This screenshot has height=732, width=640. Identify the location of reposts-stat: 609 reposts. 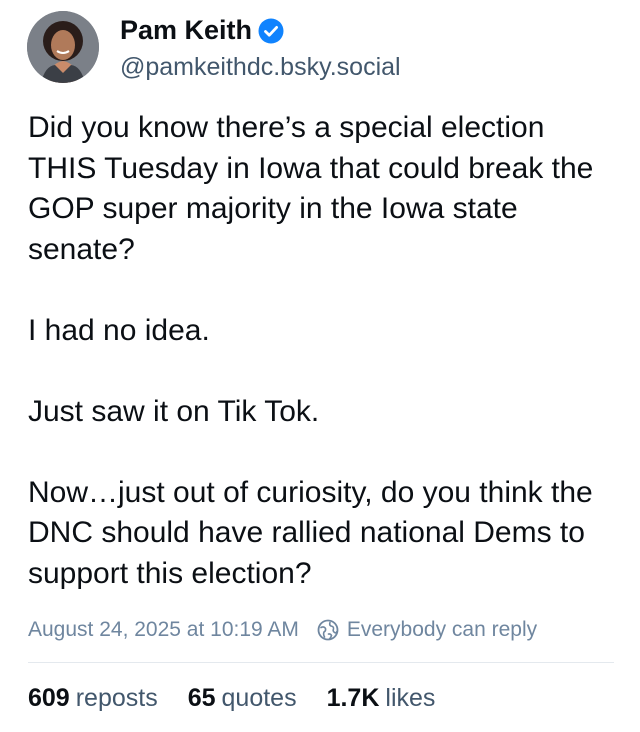
(93, 698).